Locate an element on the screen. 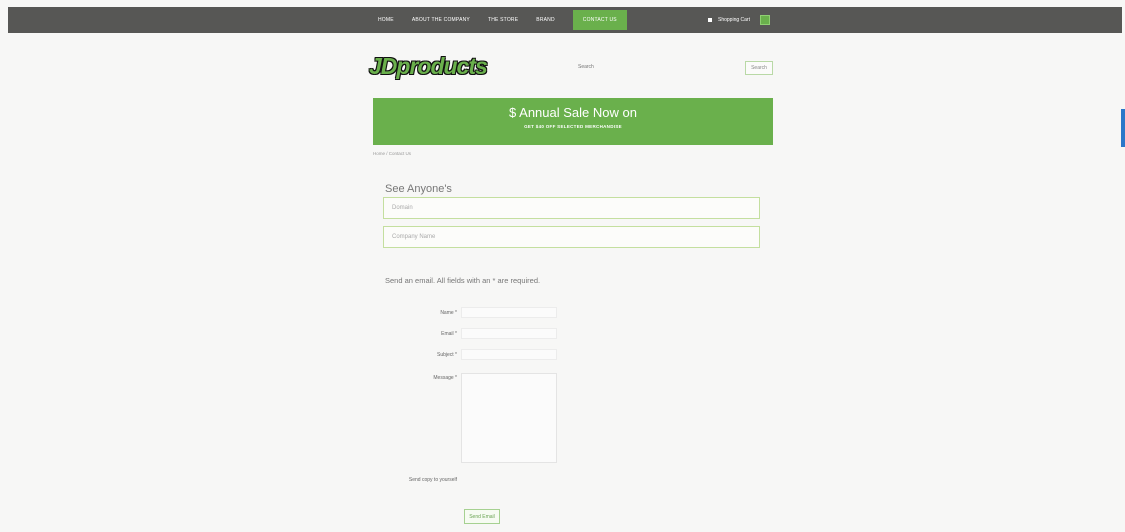 This screenshot has width=1125, height=532. nav-home: Home is located at coordinates (386, 20).